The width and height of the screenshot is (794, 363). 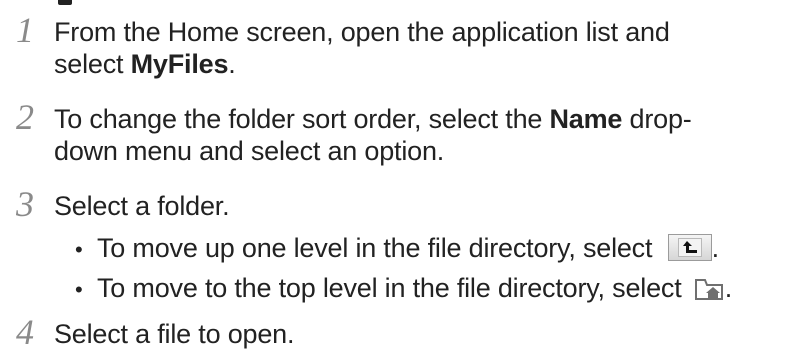 I want to click on step-text: ., so click(x=232, y=64).